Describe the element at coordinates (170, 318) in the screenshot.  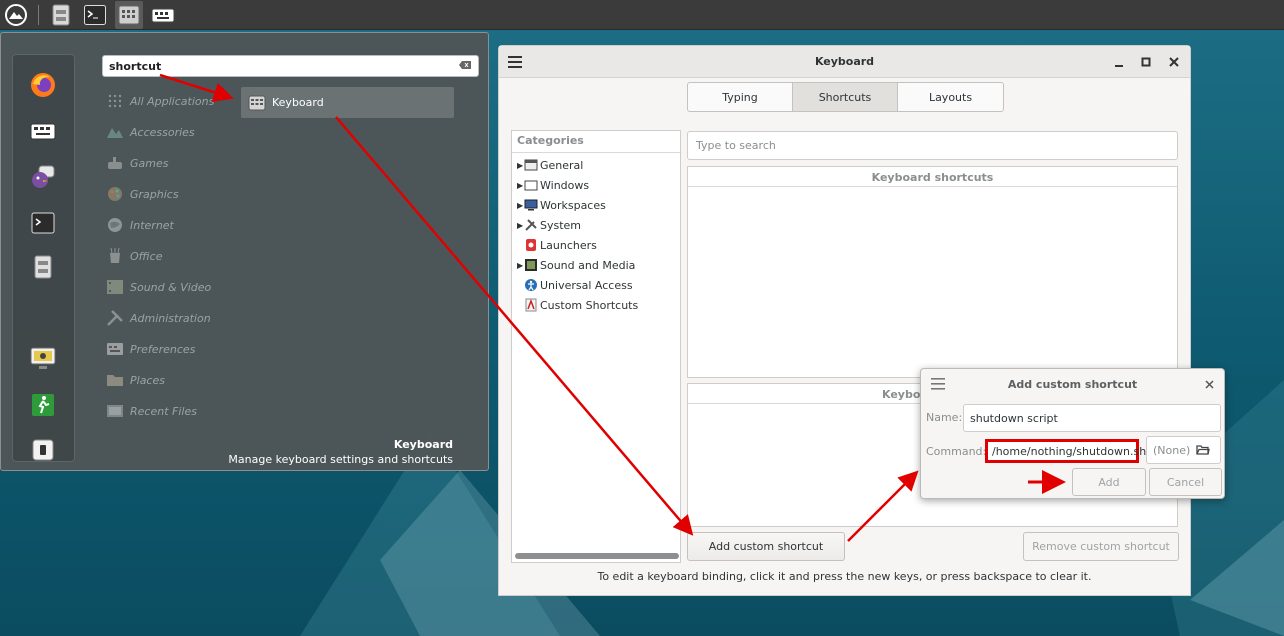
I see `category-label: Administration` at that location.